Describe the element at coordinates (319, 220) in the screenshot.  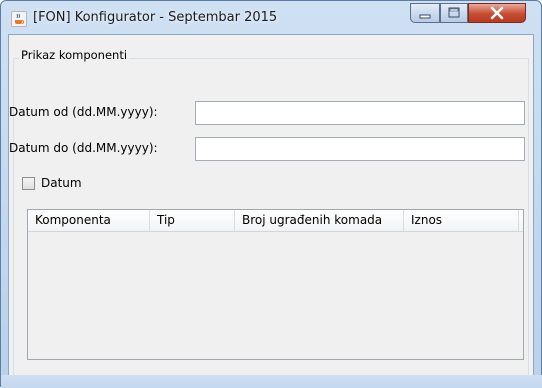
I see `column-header-broj-ugradjenih-komada: Broj ugrađenih komada` at that location.